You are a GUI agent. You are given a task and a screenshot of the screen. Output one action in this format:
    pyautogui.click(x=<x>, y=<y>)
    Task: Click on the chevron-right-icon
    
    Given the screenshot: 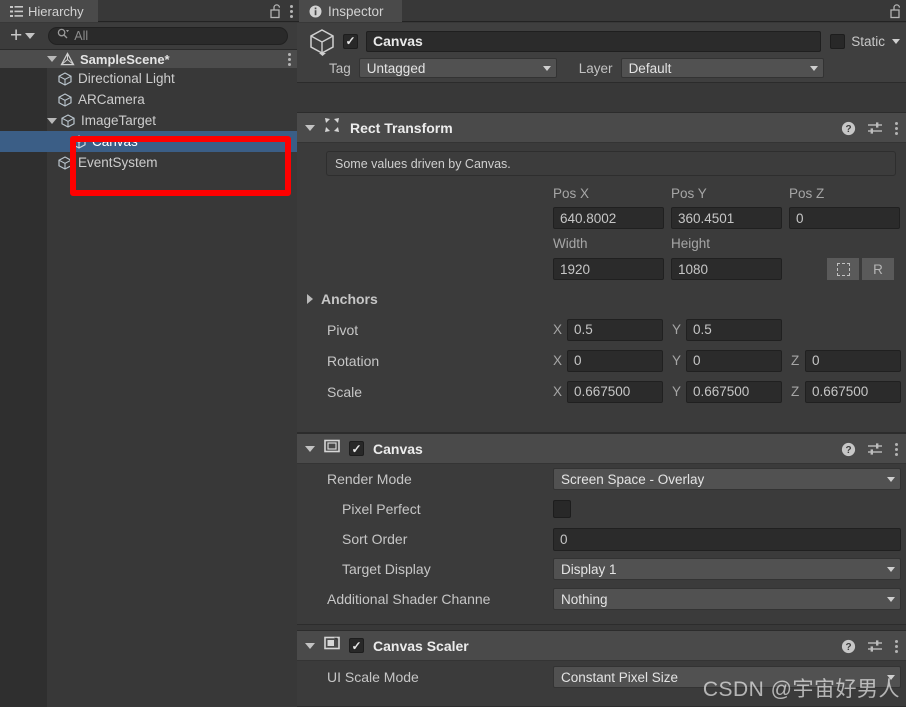 What is the action you would take?
    pyautogui.click(x=310, y=299)
    